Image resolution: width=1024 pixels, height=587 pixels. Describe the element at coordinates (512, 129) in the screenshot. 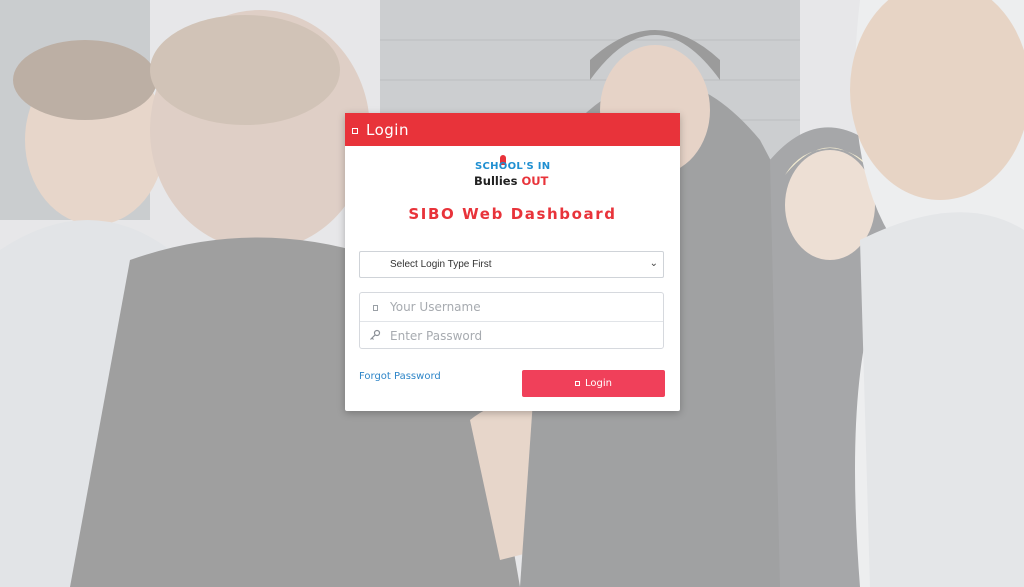

I see `card-header: Login` at that location.